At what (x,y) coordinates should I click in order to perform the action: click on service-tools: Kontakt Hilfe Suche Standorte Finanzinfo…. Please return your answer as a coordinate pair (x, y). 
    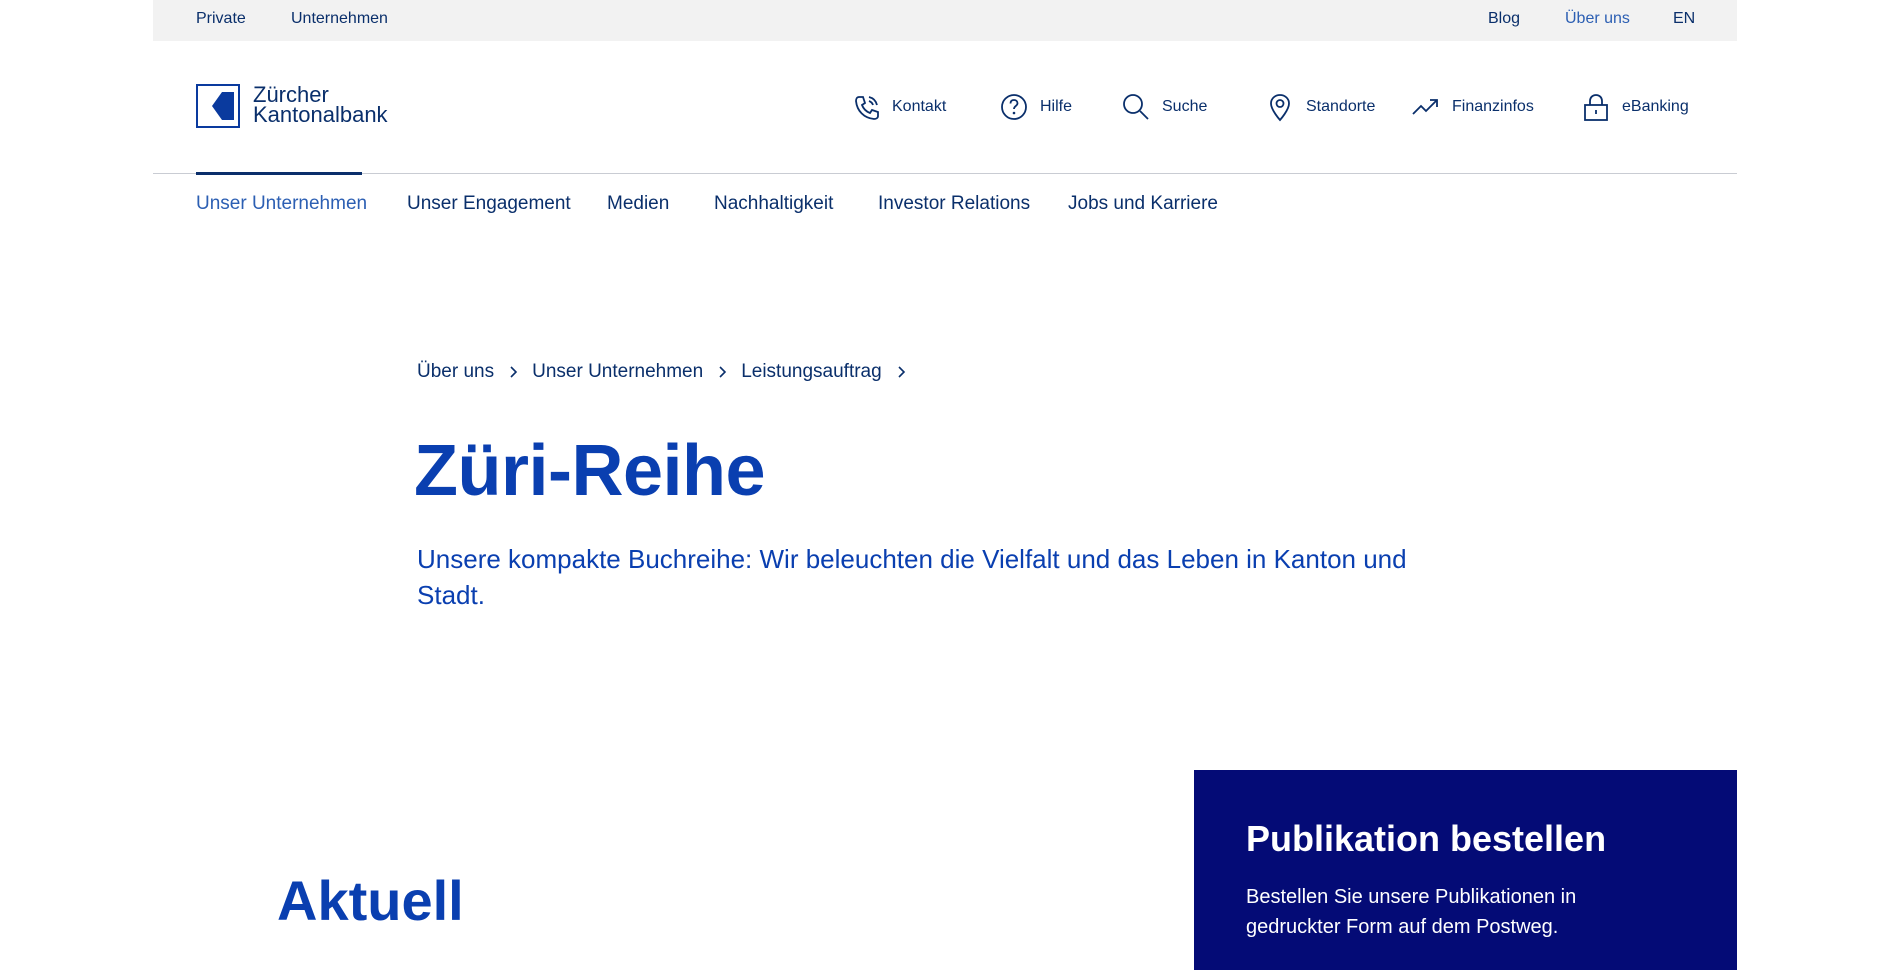
    Looking at the image, I should click on (1275, 107).